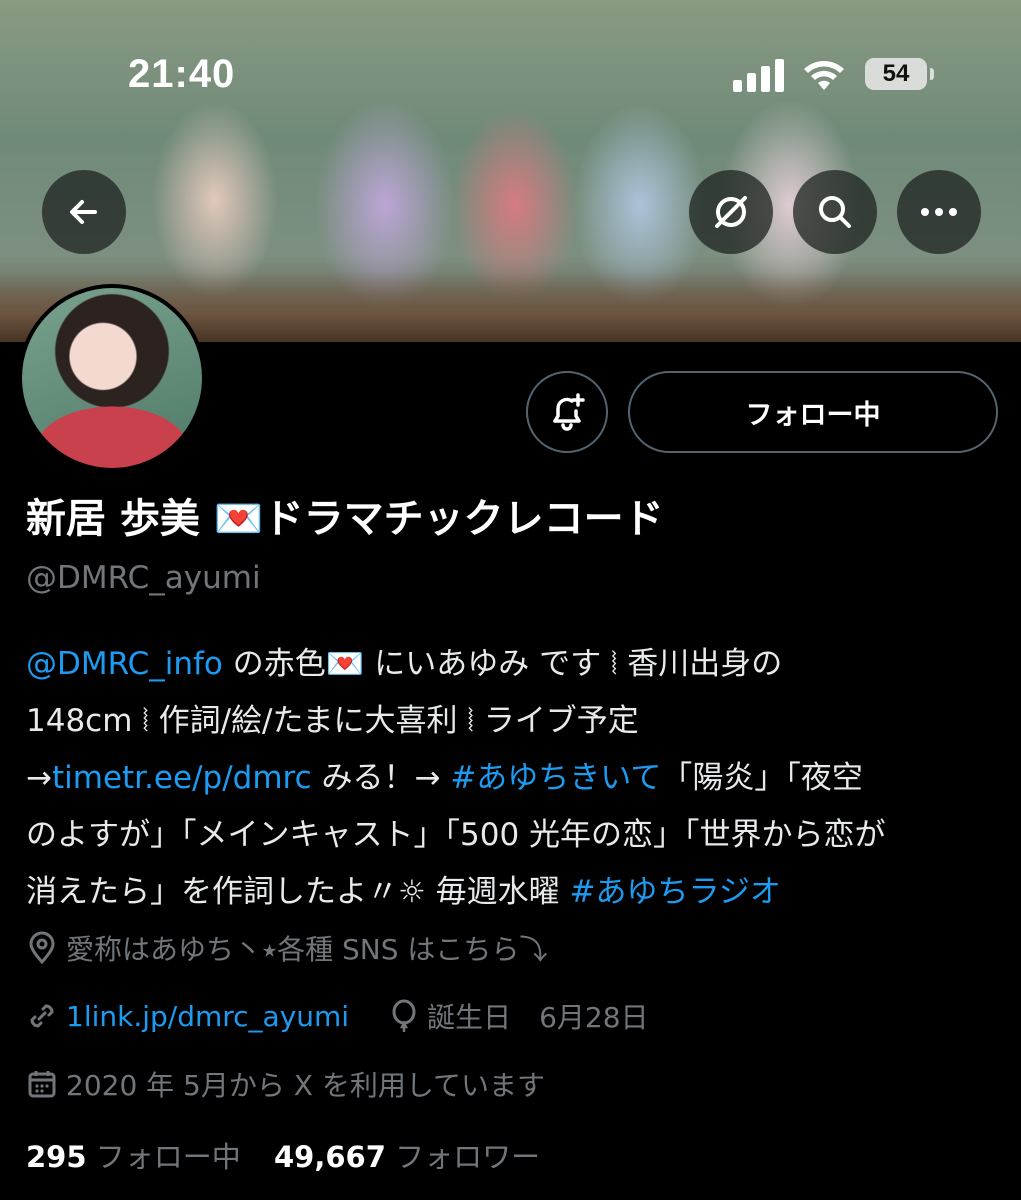  Describe the element at coordinates (502, 664) in the screenshot. I see `bio-text: の赤色💌 にいあゆみ です ⦚ 香川出身の` at that location.